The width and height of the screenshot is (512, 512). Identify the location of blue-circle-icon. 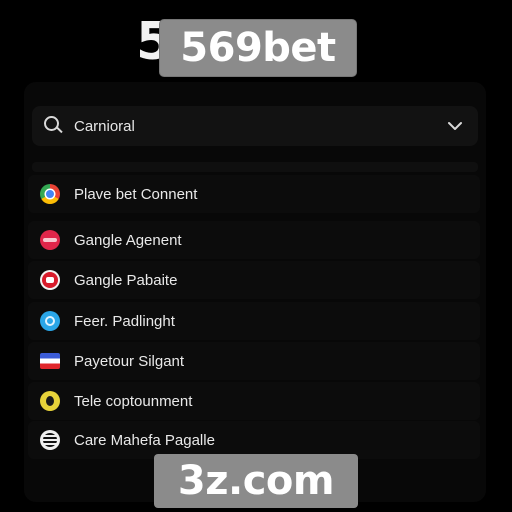
(50, 321).